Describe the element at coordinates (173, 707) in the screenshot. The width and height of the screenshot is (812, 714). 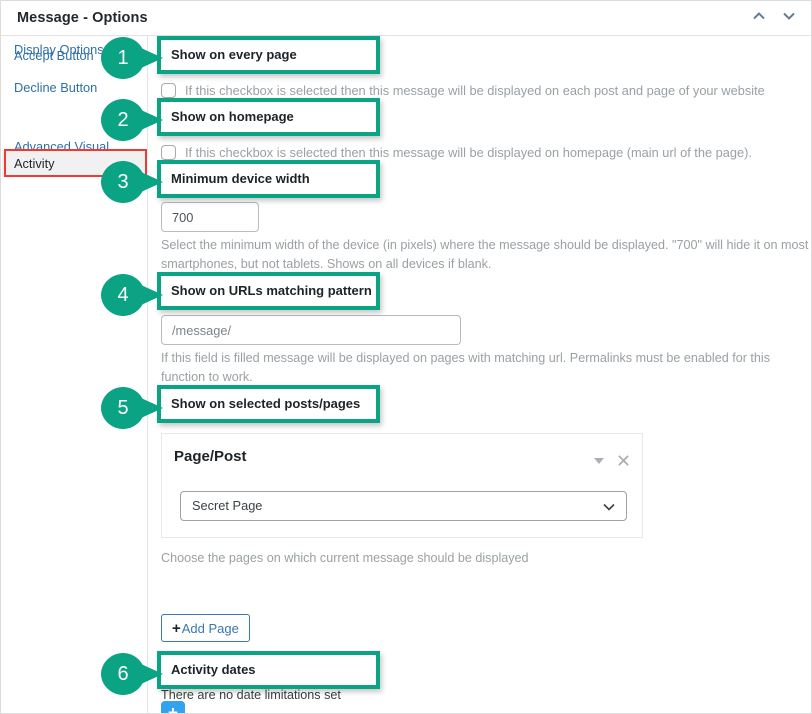
I see `add-activity-date-button: +` at that location.